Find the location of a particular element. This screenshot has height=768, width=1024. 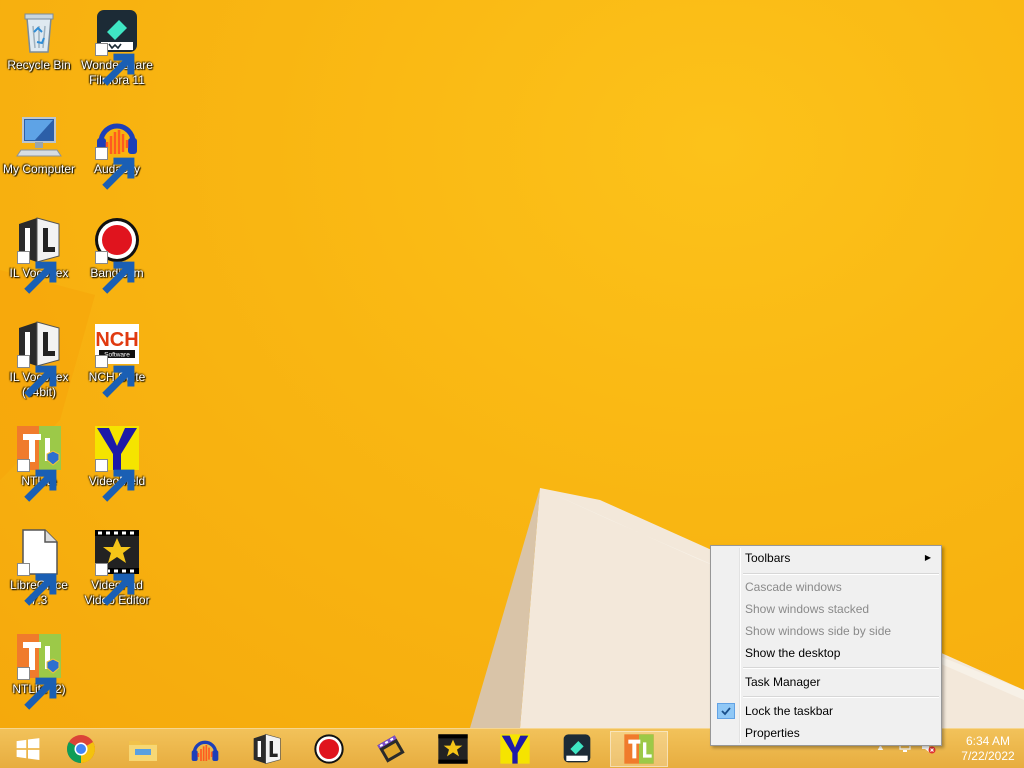

audacity-icon is located at coordinates (205, 750).